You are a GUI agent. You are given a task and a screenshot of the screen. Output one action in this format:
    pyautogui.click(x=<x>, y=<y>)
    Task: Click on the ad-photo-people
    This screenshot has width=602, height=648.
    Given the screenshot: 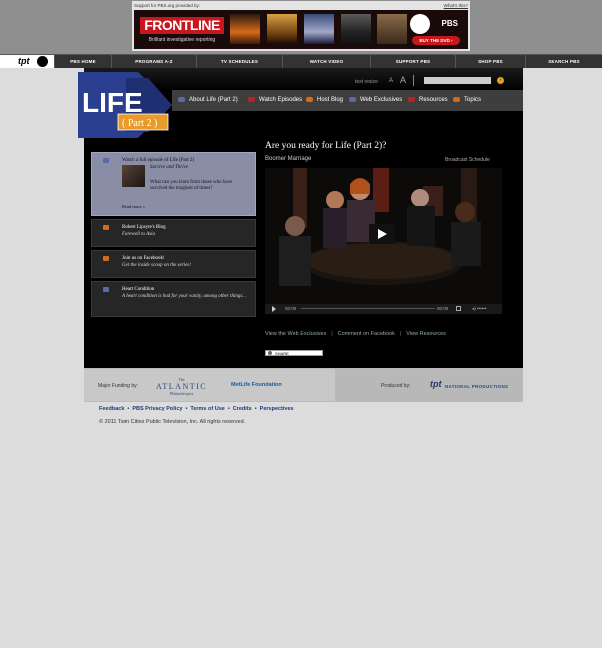 What is the action you would take?
    pyautogui.click(x=356, y=29)
    